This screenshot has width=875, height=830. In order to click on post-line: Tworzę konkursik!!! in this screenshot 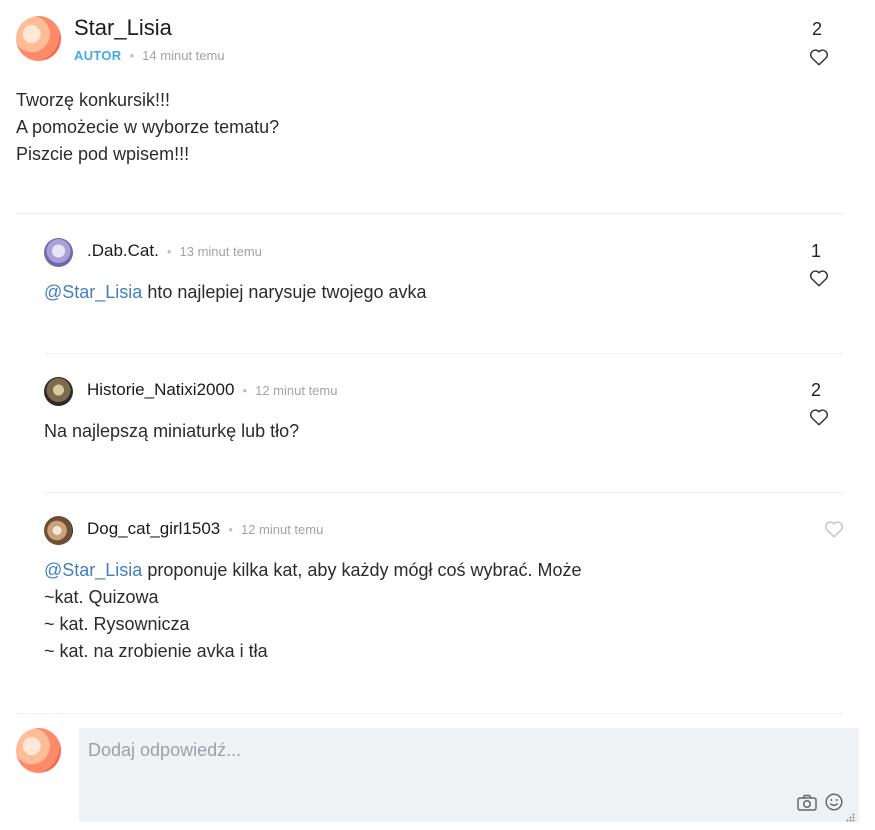, I will do `click(93, 100)`.